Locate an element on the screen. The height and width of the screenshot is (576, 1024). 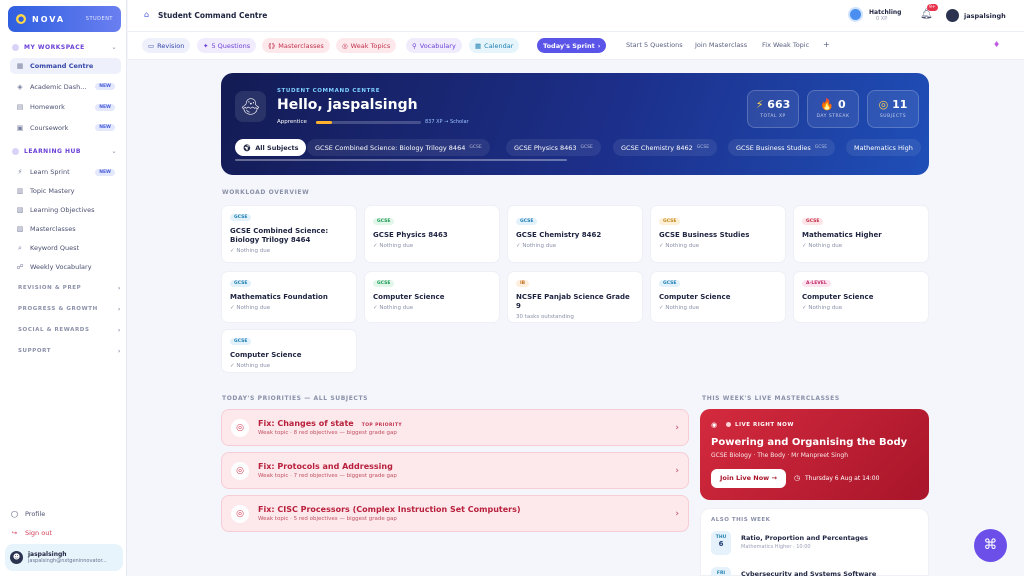
sign-out-link: ↪ Sign out is located at coordinates (65, 533).